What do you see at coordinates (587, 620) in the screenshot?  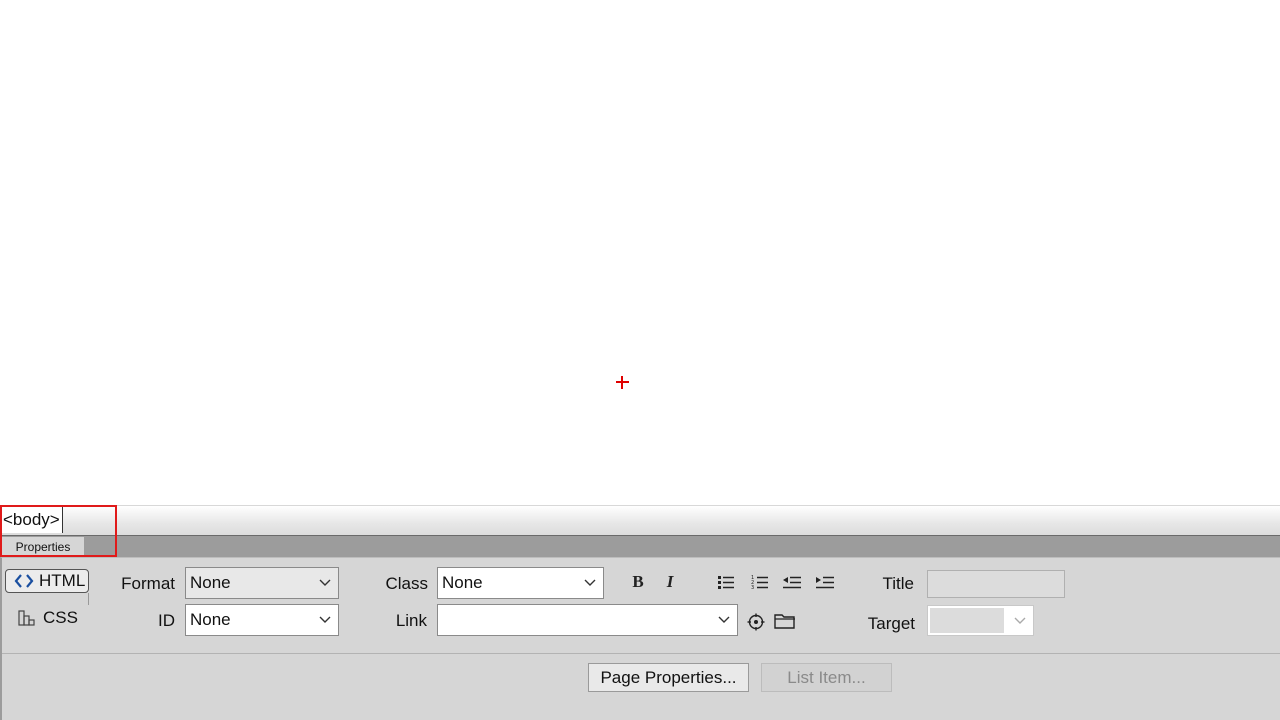 I see `link-combo` at bounding box center [587, 620].